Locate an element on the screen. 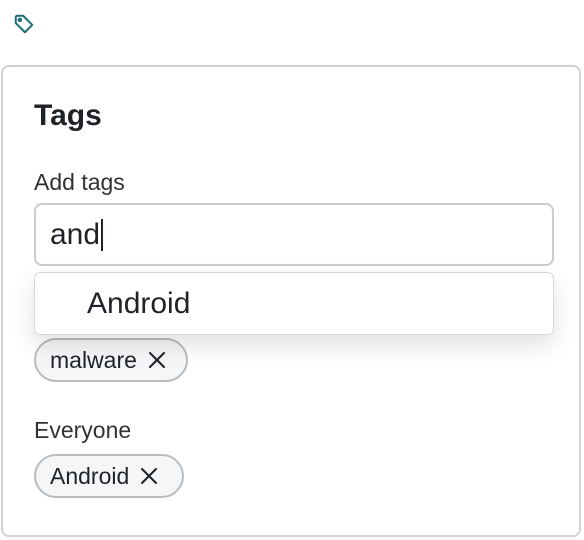 The width and height of the screenshot is (584, 540). text-caret is located at coordinates (102, 234).